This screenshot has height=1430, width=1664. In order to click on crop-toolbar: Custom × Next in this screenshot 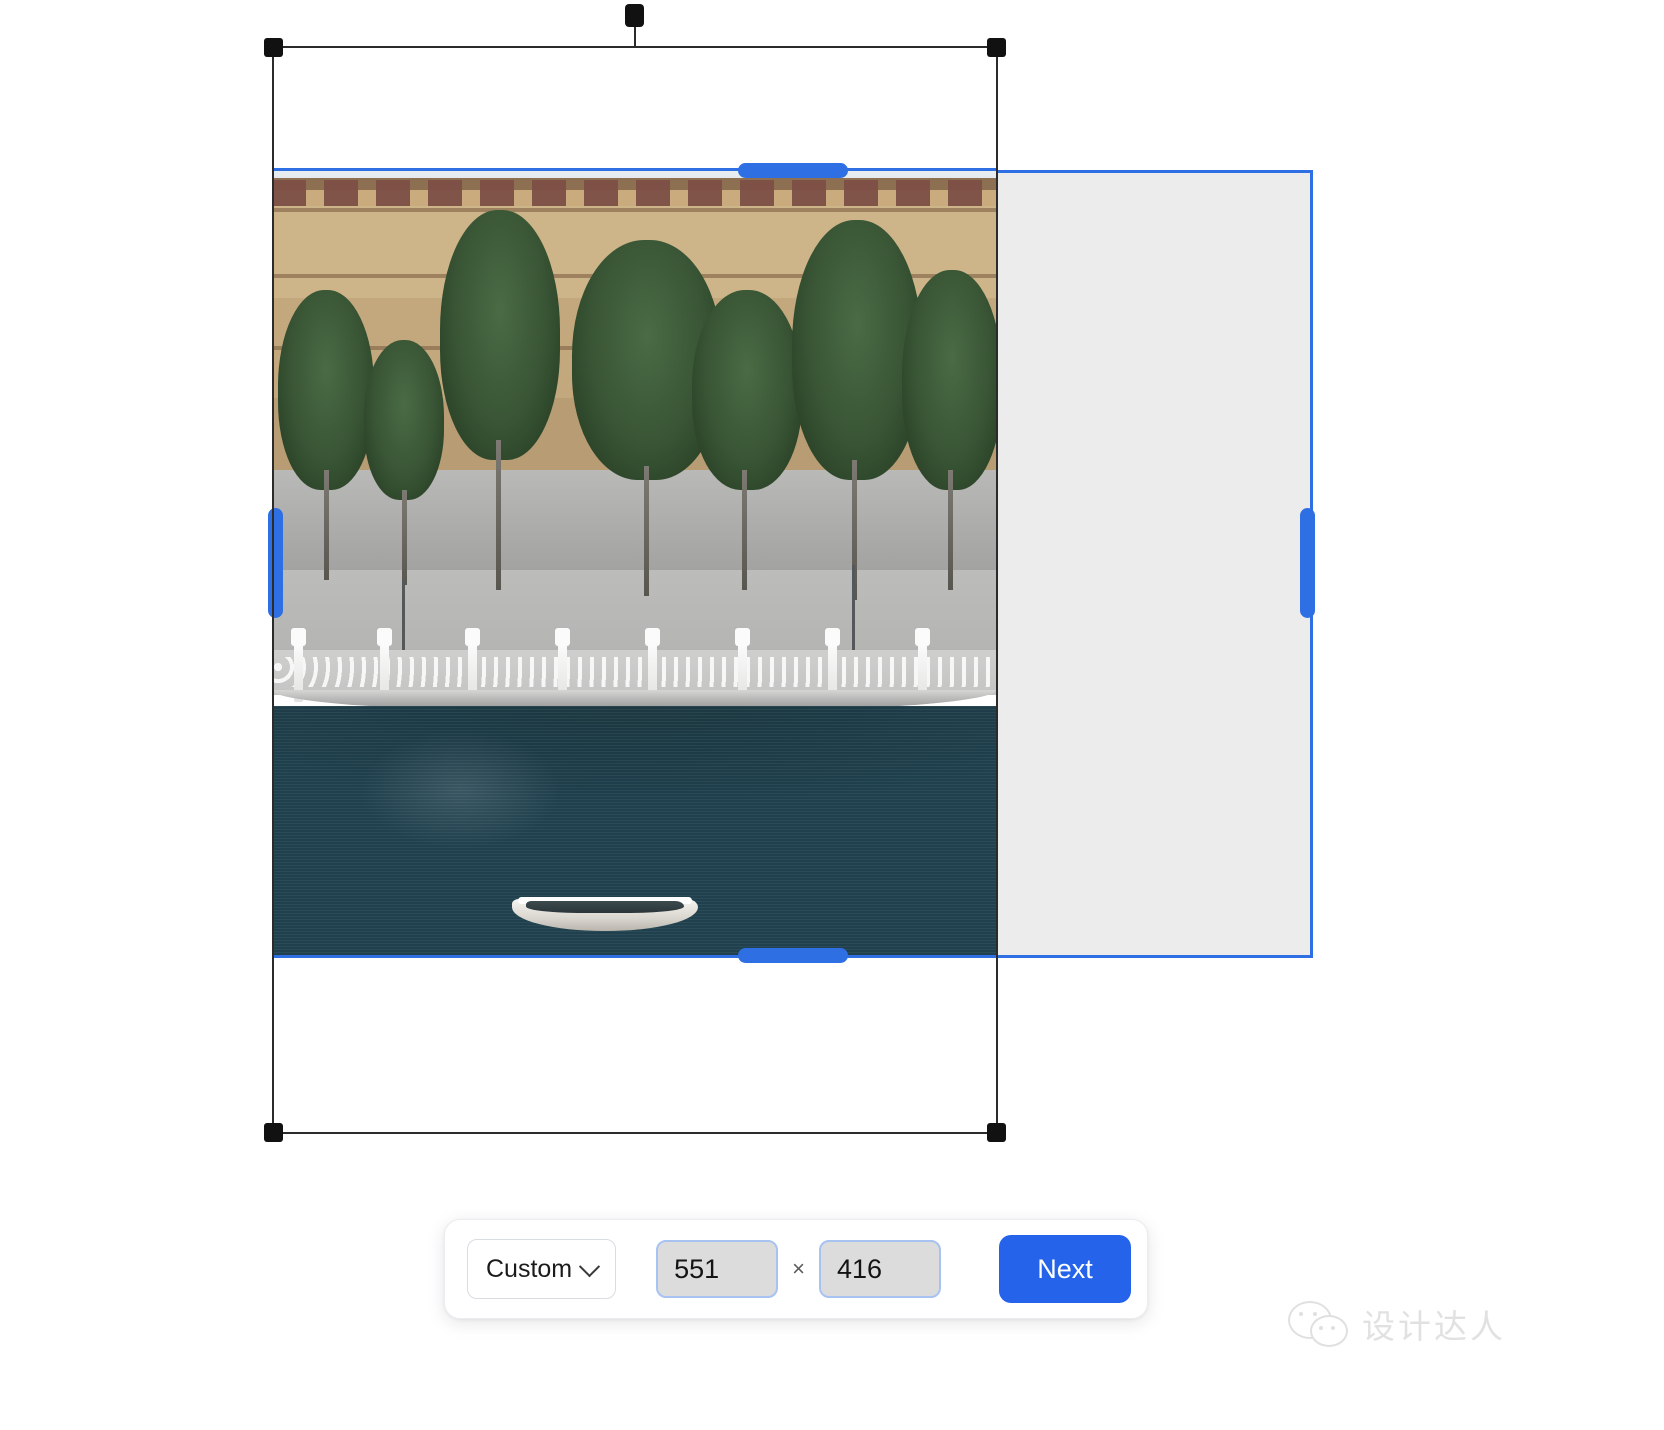, I will do `click(796, 1269)`.